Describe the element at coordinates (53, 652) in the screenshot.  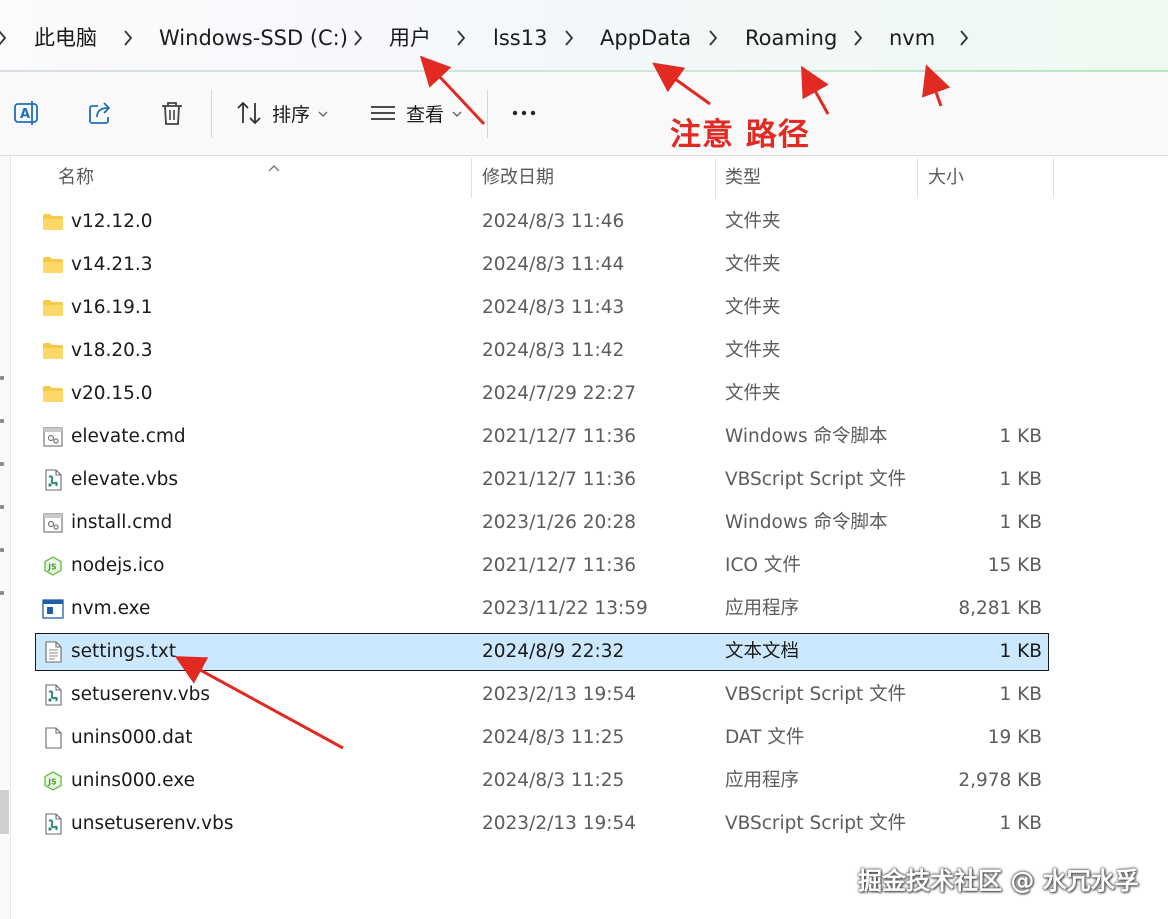
I see `text-file-icon` at that location.